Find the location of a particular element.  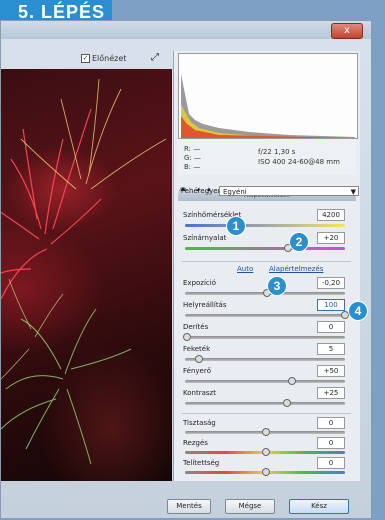

chevron-down-icon: ▼ is located at coordinates (353, 192).